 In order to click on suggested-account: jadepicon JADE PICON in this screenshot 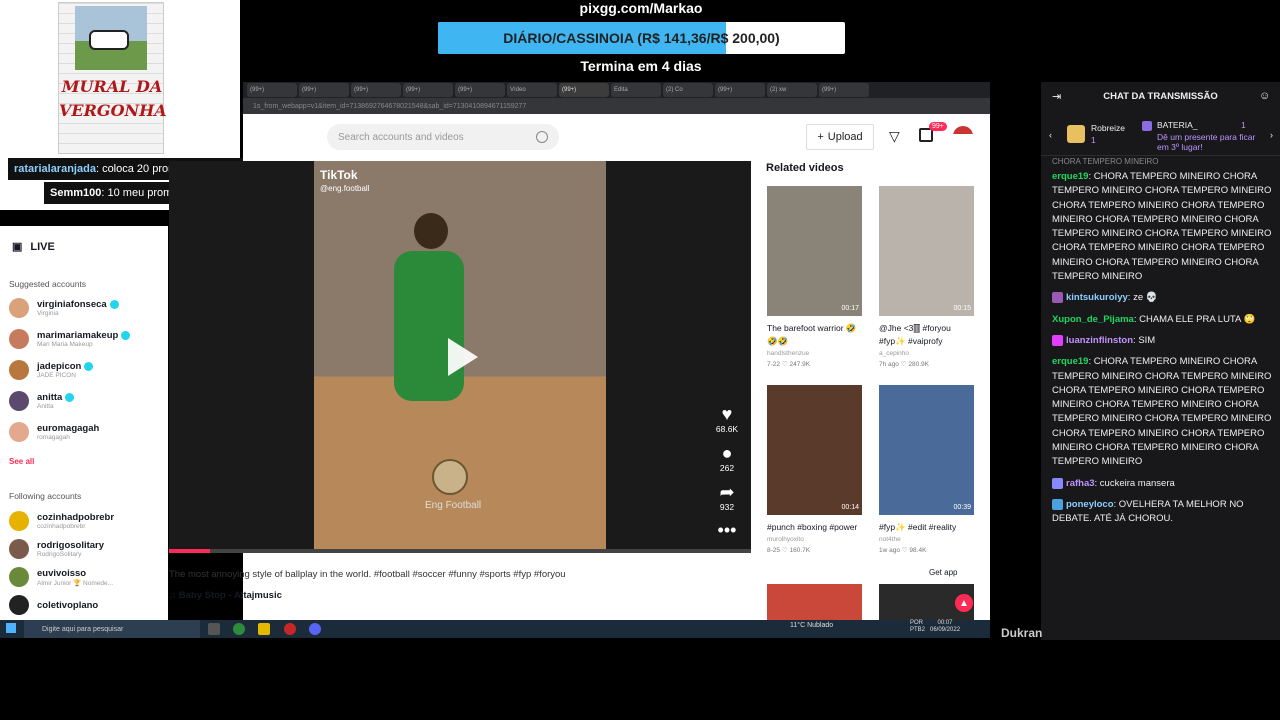, I will do `click(51, 370)`.